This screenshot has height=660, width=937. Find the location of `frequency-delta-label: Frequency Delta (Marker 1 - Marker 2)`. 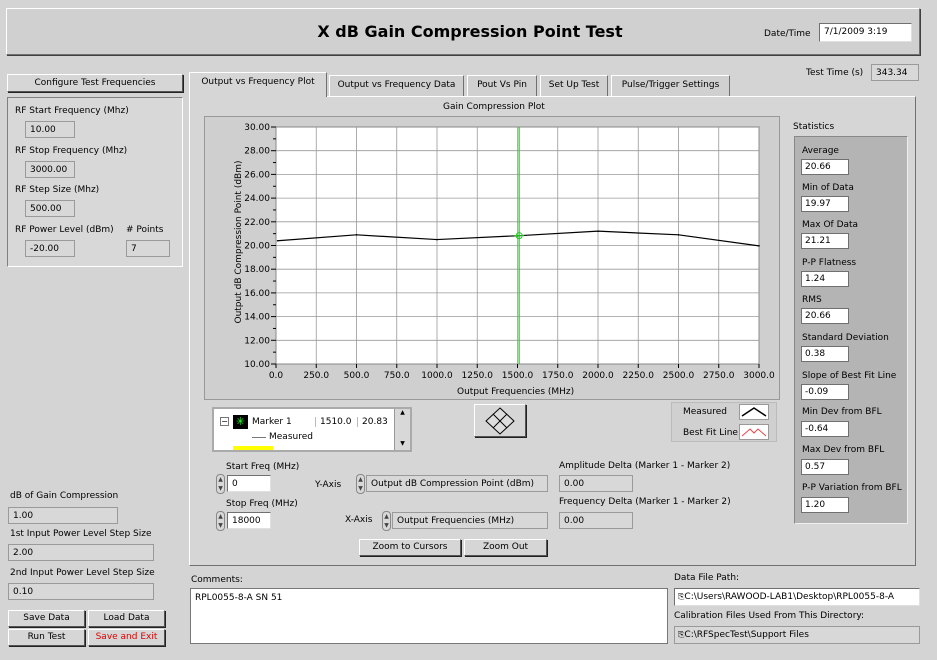

frequency-delta-label: Frequency Delta (Marker 1 - Marker 2) is located at coordinates (645, 502).